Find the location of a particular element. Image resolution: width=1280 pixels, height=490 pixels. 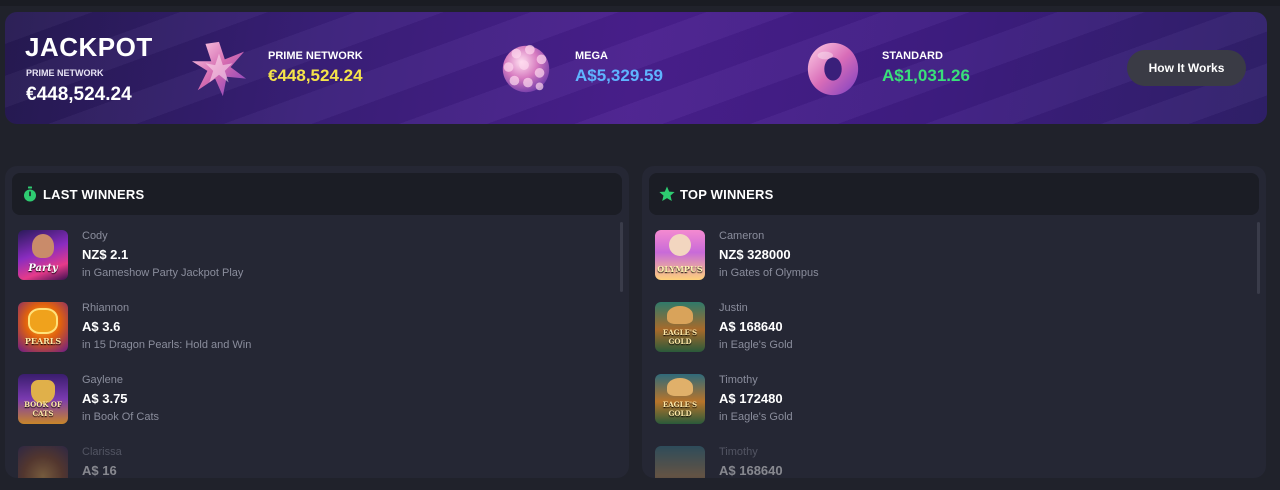

jackpot-item-name: PRIME NETWORK is located at coordinates (315, 56).